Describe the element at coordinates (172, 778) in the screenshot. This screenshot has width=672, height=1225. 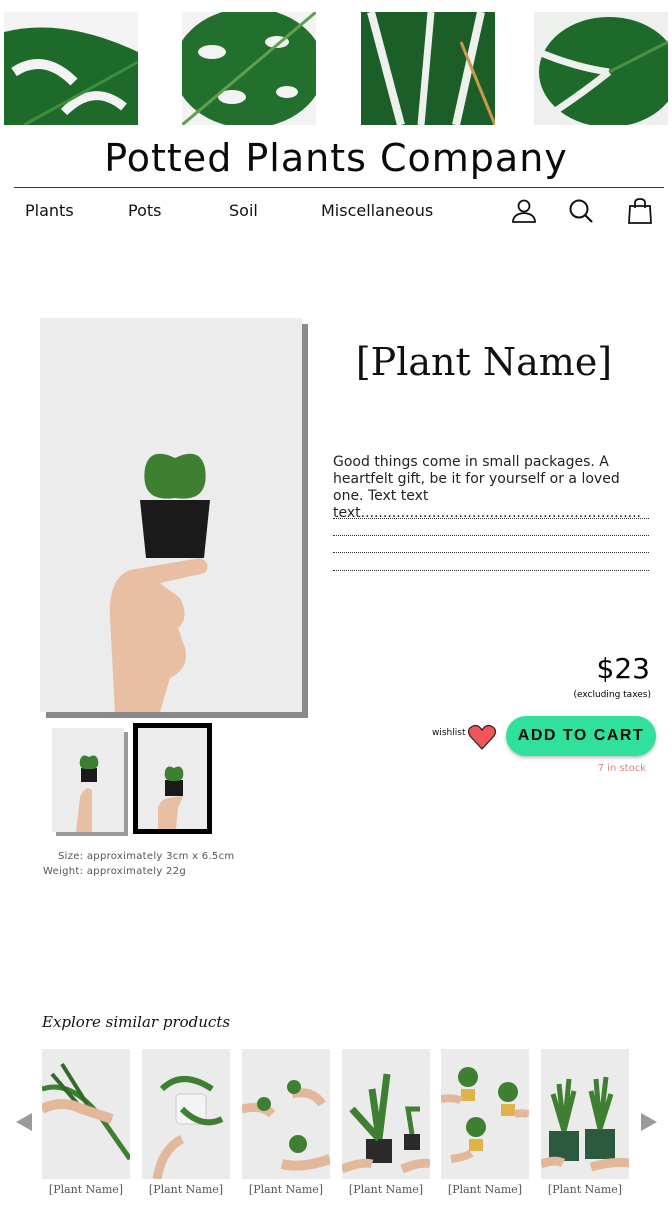
I see `product-thumbnail-2-selected` at that location.